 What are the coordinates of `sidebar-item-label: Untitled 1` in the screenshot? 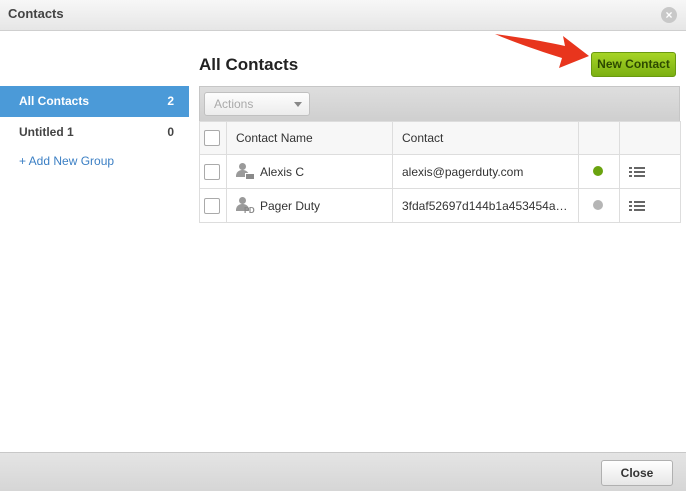 It's located at (46, 132).